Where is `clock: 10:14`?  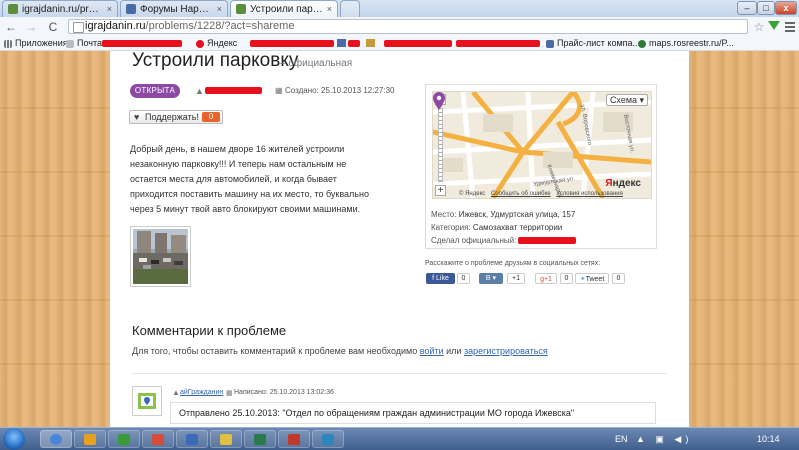
clock: 10:14 is located at coordinates (768, 439).